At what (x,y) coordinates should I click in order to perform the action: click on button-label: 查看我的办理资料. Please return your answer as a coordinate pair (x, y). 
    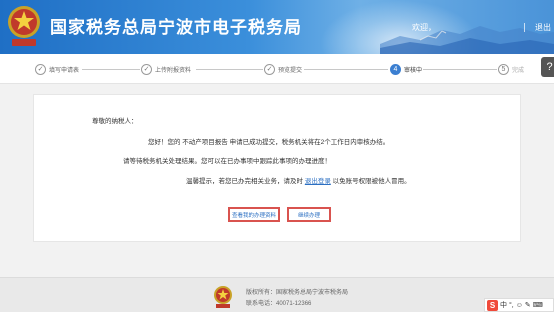
    Looking at the image, I should click on (253, 215).